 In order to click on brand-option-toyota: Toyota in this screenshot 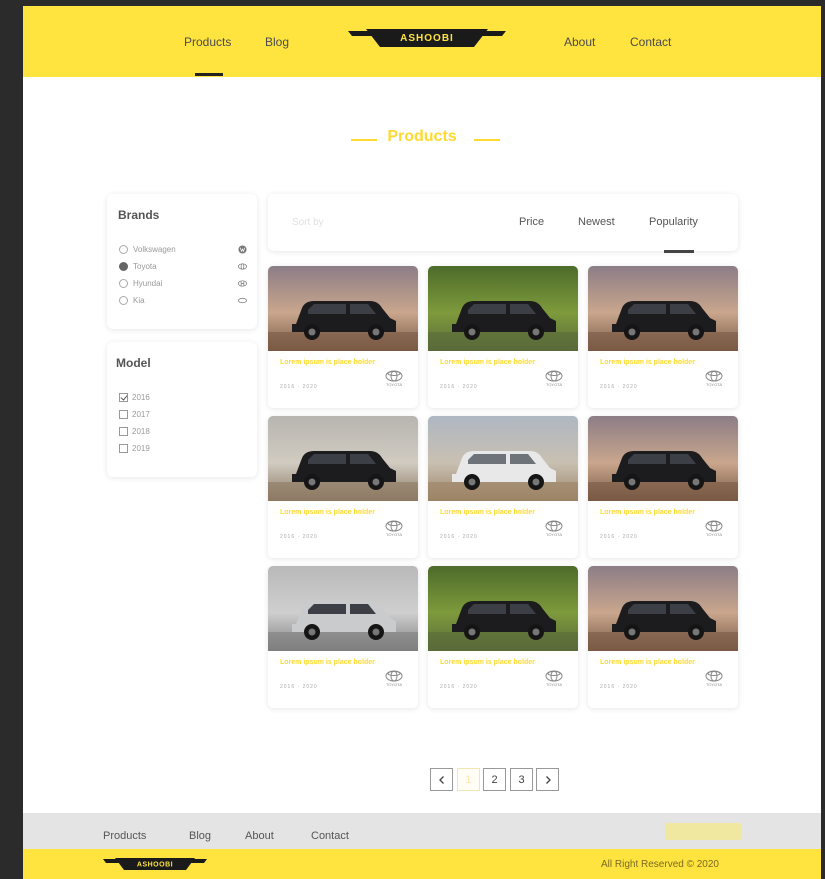, I will do `click(183, 266)`.